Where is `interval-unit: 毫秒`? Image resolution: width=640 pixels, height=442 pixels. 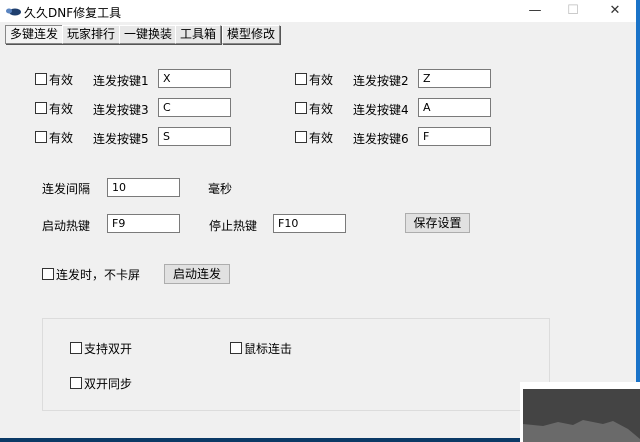
interval-unit: 毫秒 is located at coordinates (220, 189).